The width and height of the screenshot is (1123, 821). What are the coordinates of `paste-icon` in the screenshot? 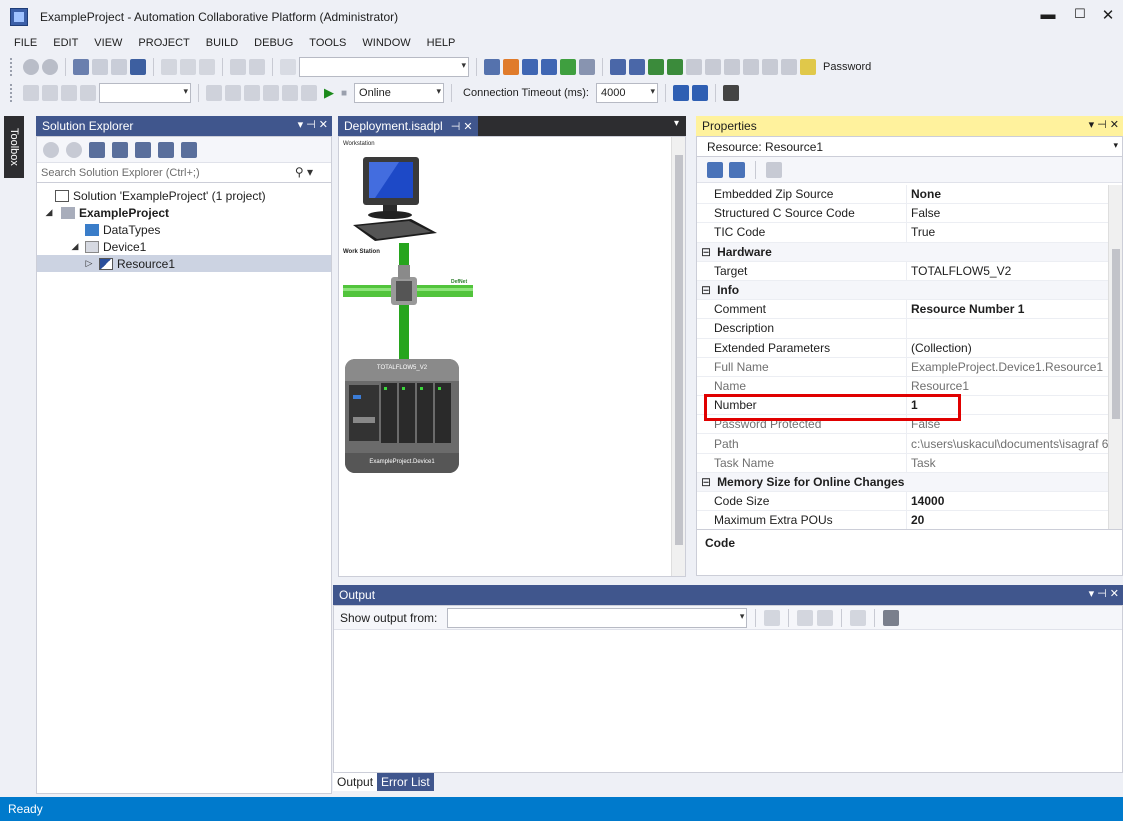 It's located at (207, 67).